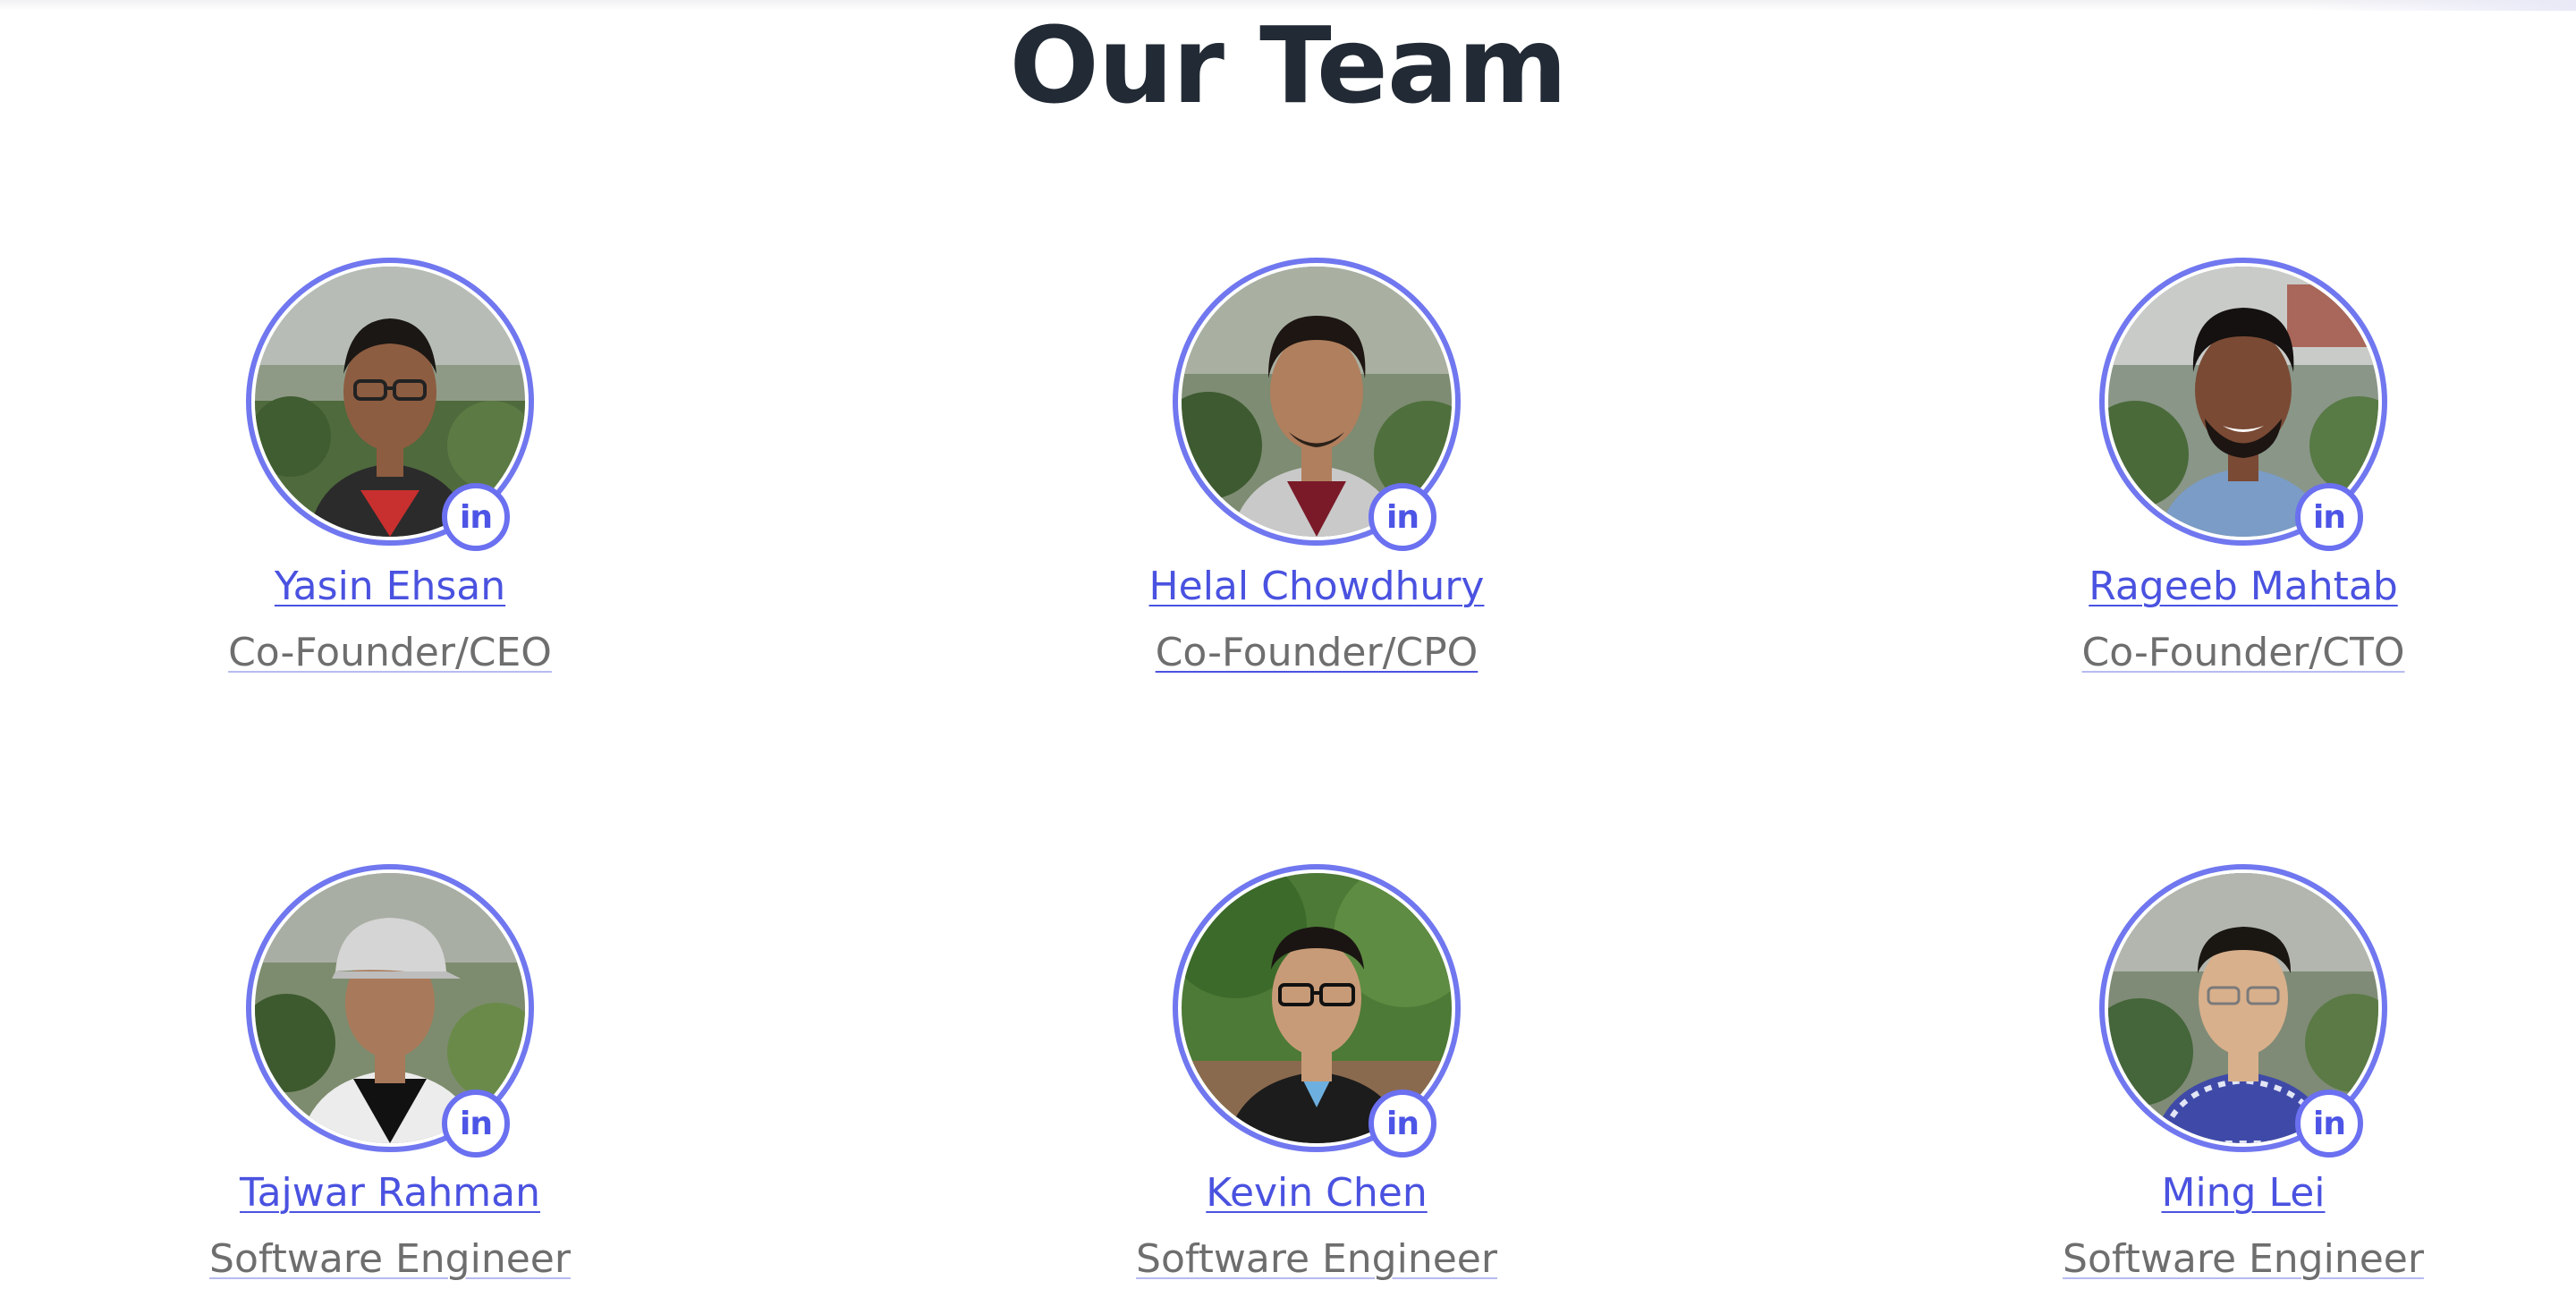  What do you see at coordinates (1317, 1085) in the screenshot?
I see `team-card-kevin: in Kevin Chen Software Engineer` at bounding box center [1317, 1085].